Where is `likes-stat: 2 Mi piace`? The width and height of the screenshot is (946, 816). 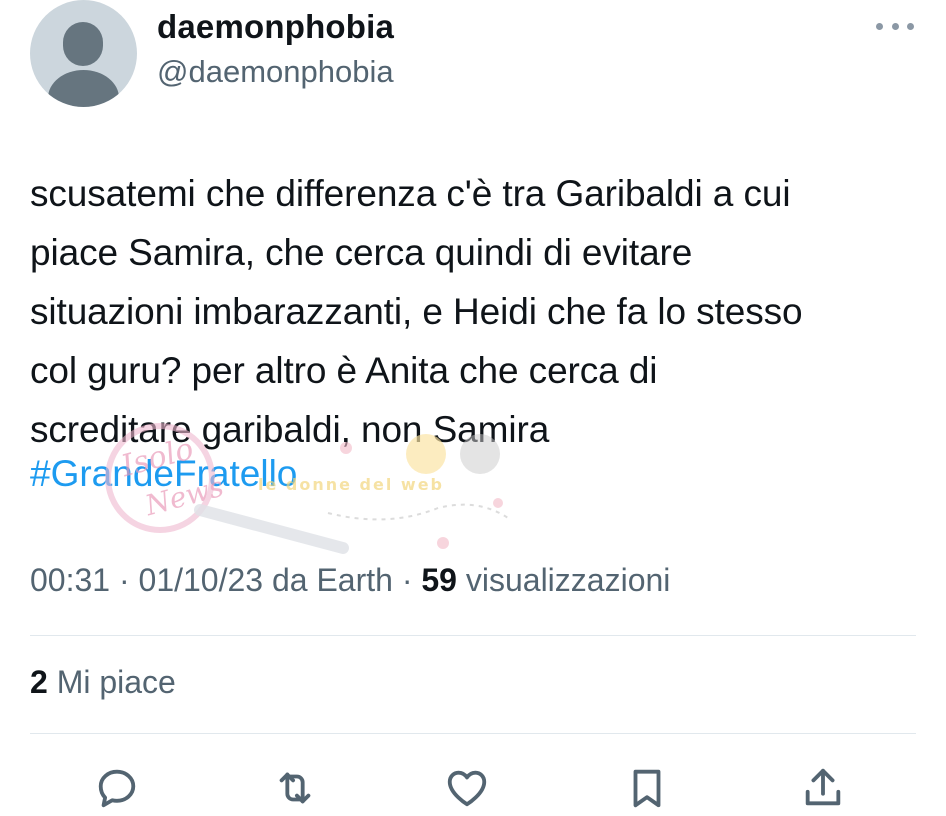
likes-stat: 2 Mi piace is located at coordinates (103, 682).